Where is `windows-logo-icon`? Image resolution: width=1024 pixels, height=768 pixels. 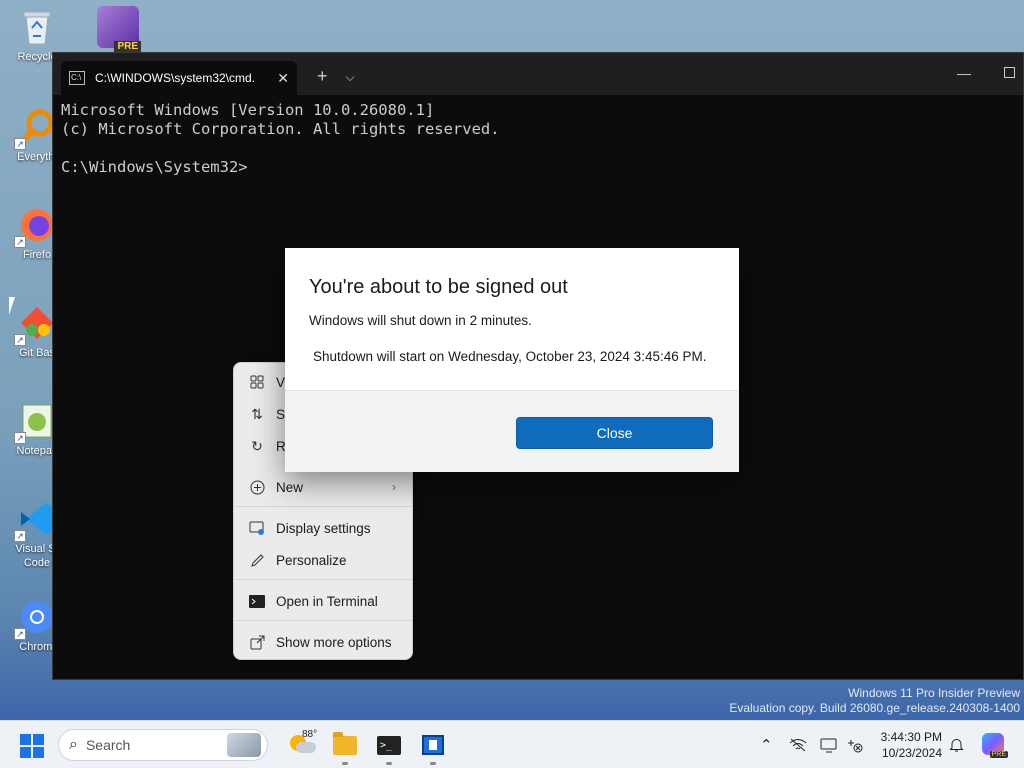 windows-logo-icon is located at coordinates (25, 739).